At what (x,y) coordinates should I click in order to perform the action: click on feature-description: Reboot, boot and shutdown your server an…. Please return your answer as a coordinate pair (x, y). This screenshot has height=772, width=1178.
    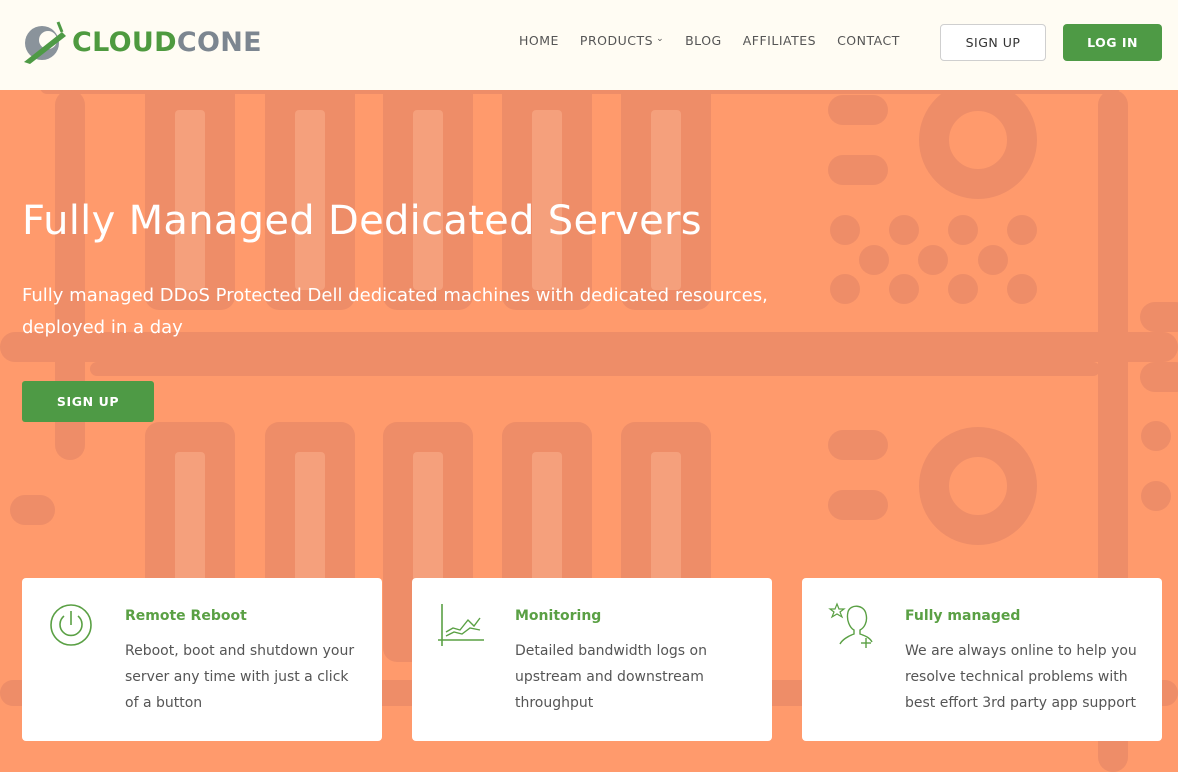
    Looking at the image, I should click on (240, 677).